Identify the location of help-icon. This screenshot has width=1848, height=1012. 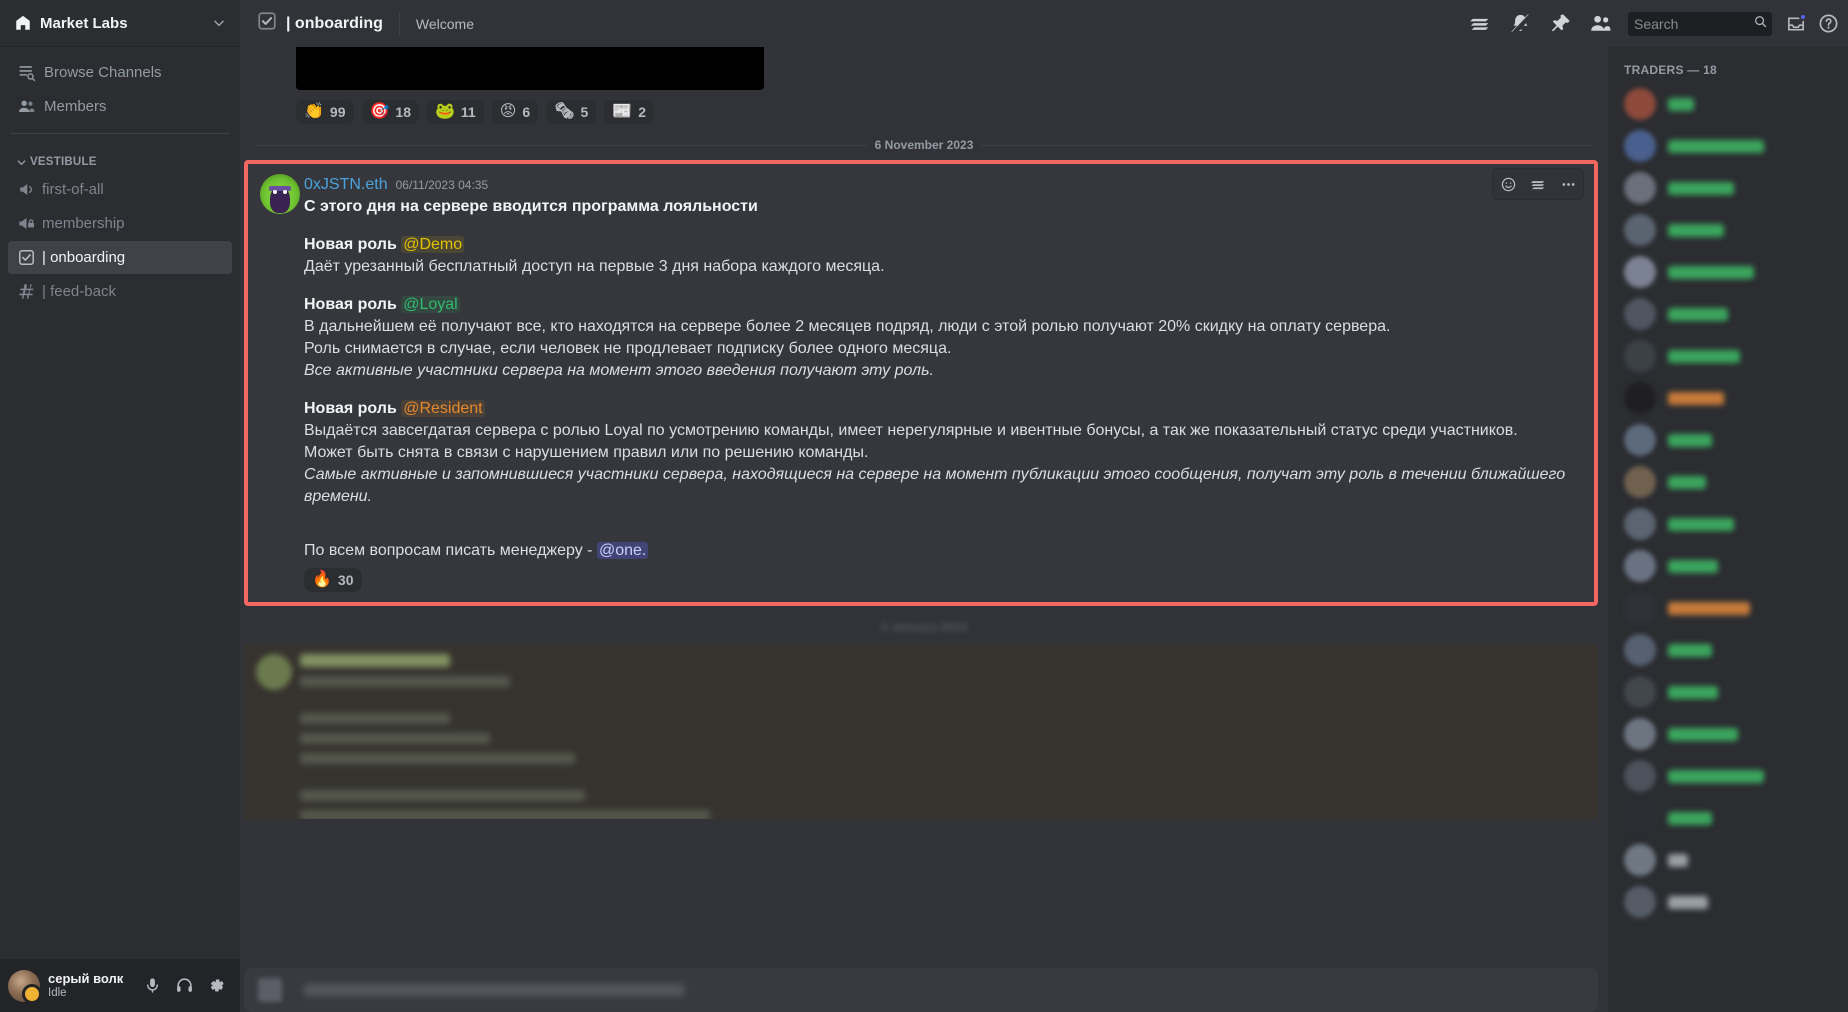
(1828, 24).